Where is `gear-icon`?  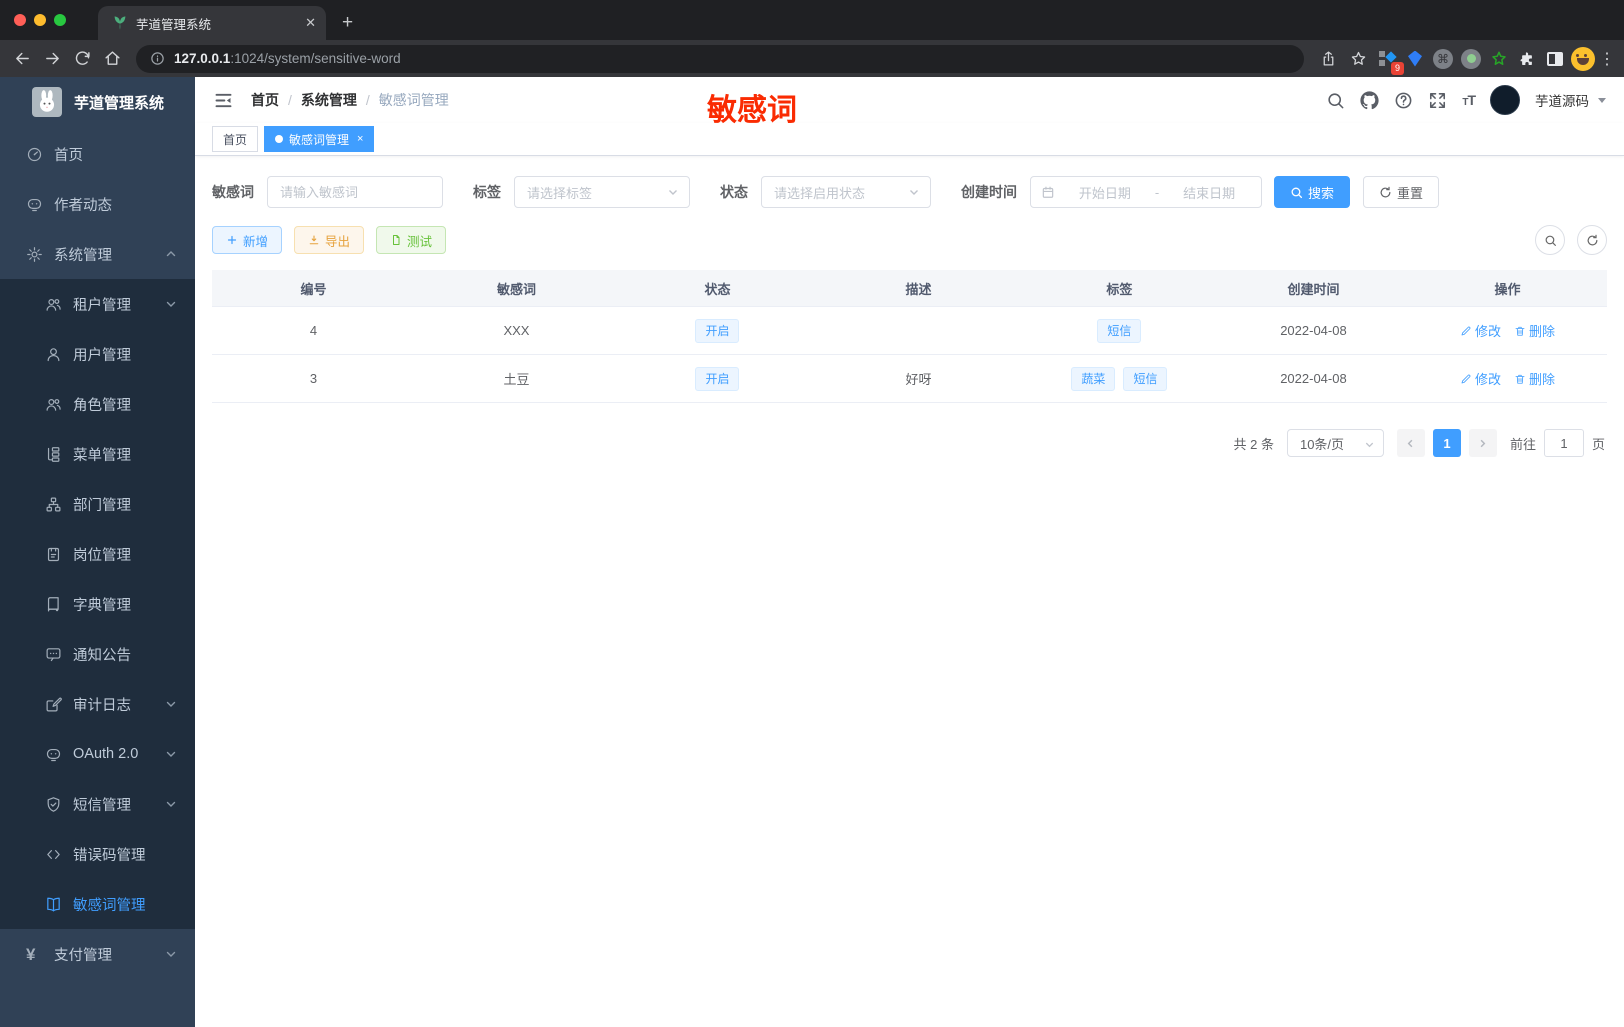
gear-icon is located at coordinates (34, 254).